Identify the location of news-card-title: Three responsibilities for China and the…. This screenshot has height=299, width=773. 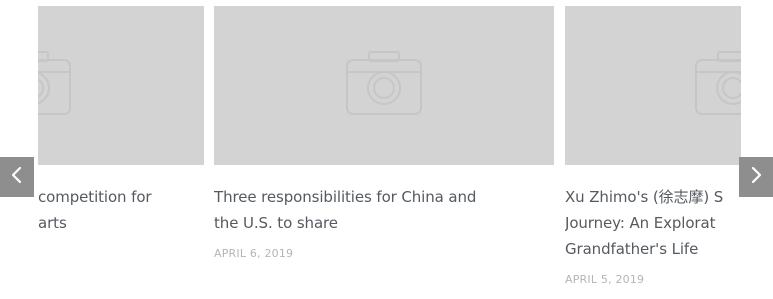
(384, 210).